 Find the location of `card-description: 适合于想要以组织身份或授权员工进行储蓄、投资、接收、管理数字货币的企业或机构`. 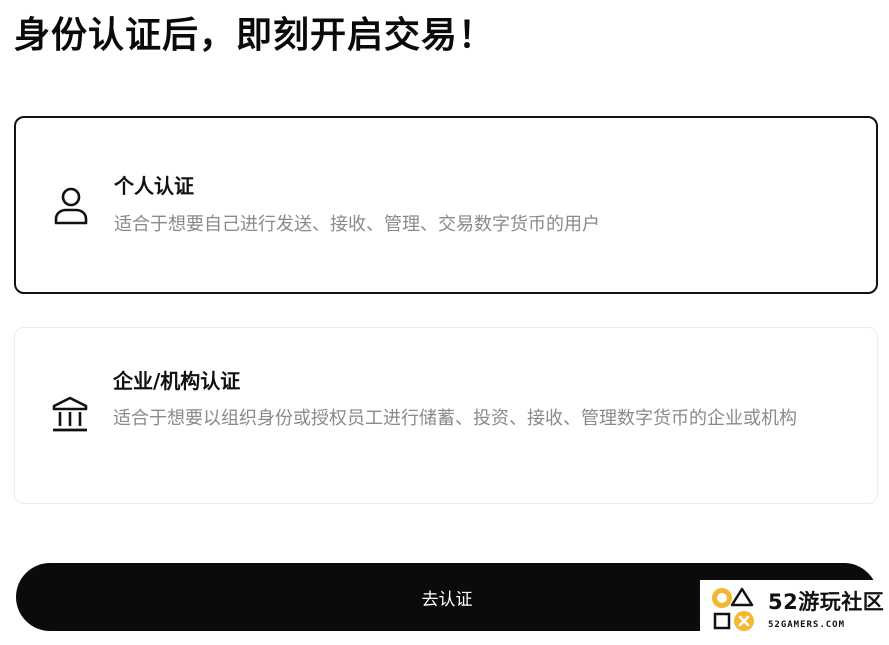

card-description: 适合于想要以组织身份或授权员工进行储蓄、投资、接收、管理数字货币的企业或机构 is located at coordinates (455, 418).